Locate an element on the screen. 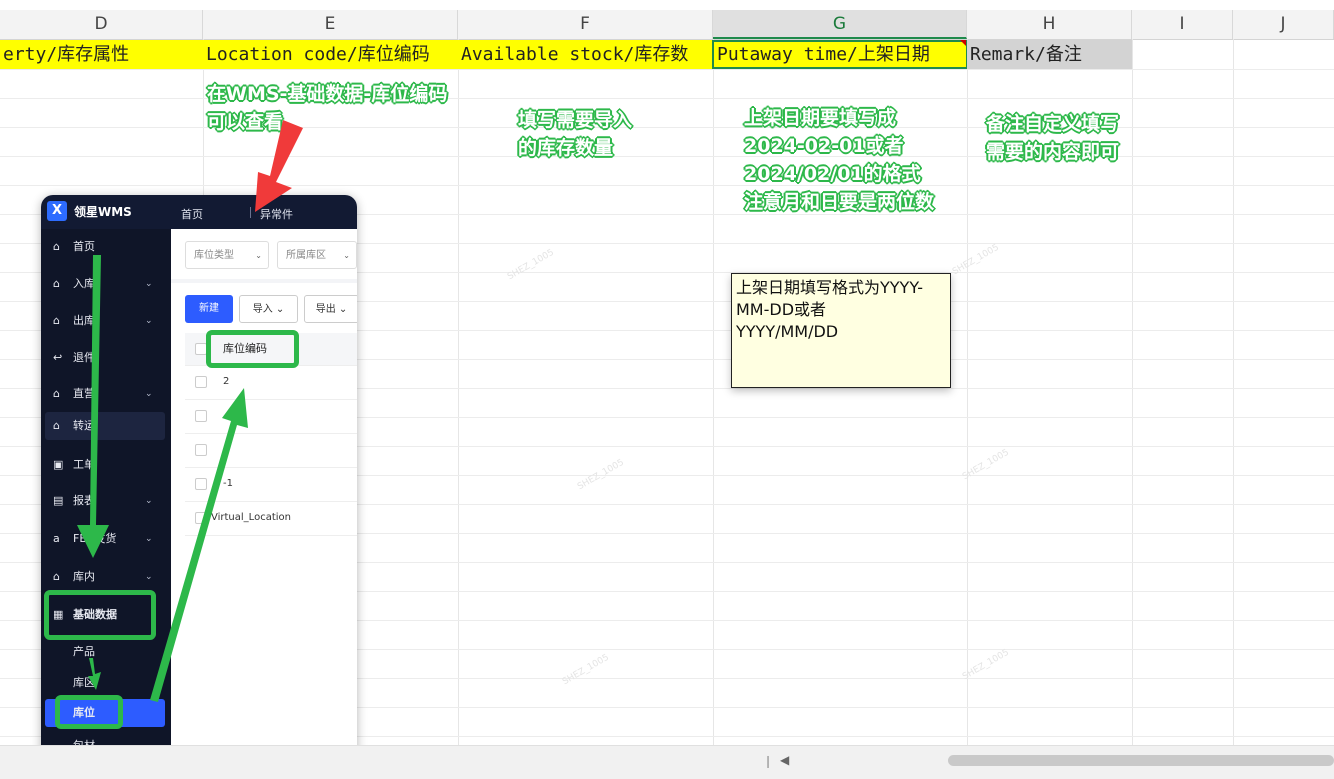 The height and width of the screenshot is (779, 1334). new-button: 新建 is located at coordinates (209, 309).